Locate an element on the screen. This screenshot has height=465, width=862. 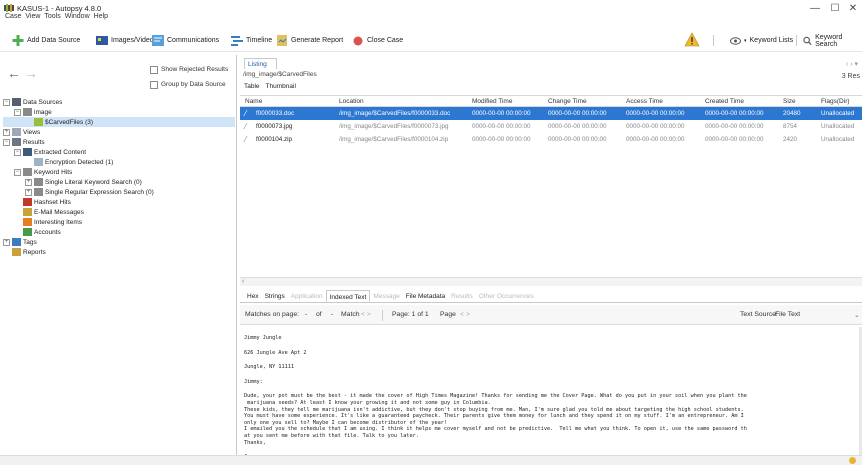
page-indicator: Page: 1 of 1 is located at coordinates (410, 314).